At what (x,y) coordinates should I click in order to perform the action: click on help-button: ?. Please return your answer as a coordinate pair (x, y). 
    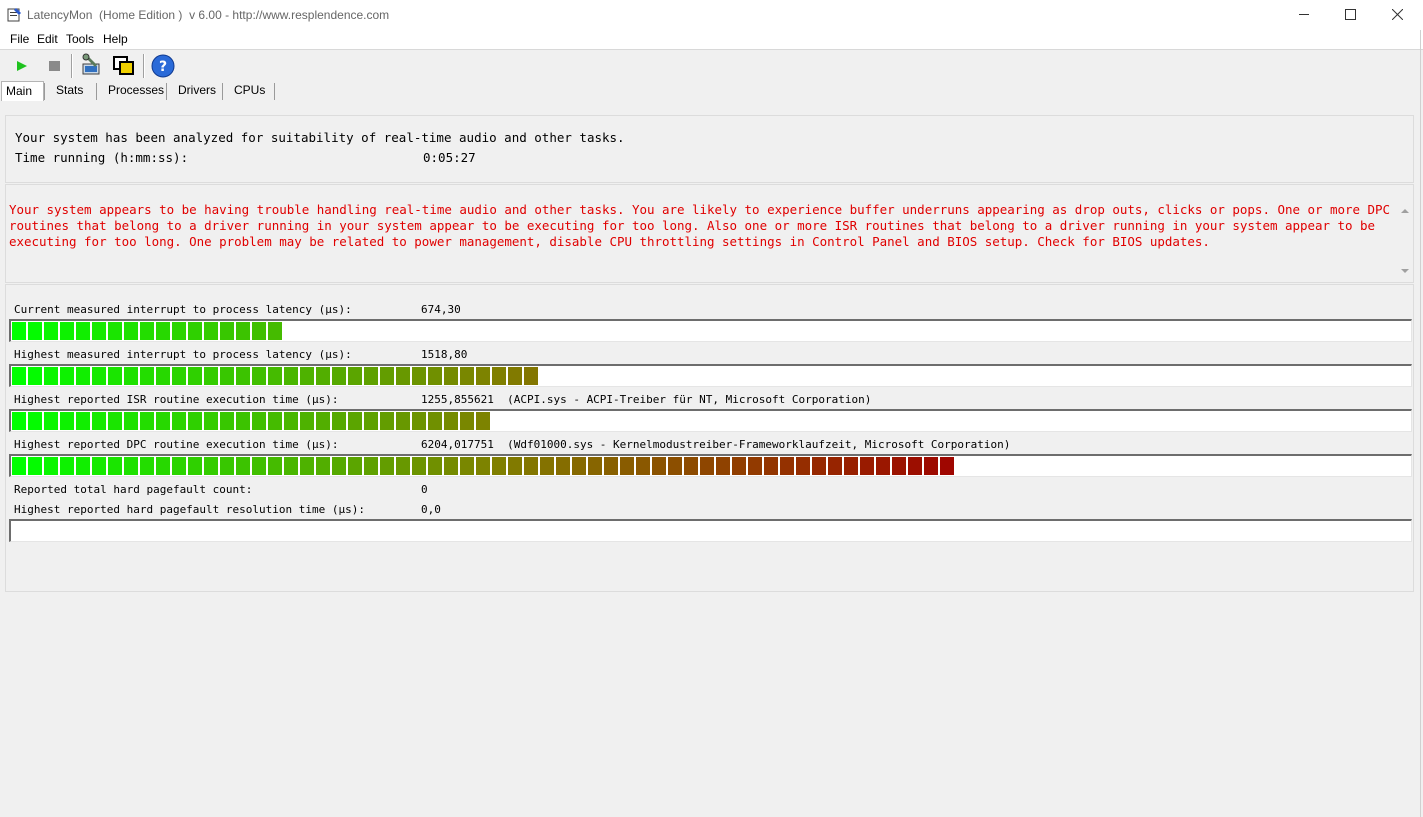
    Looking at the image, I should click on (163, 66).